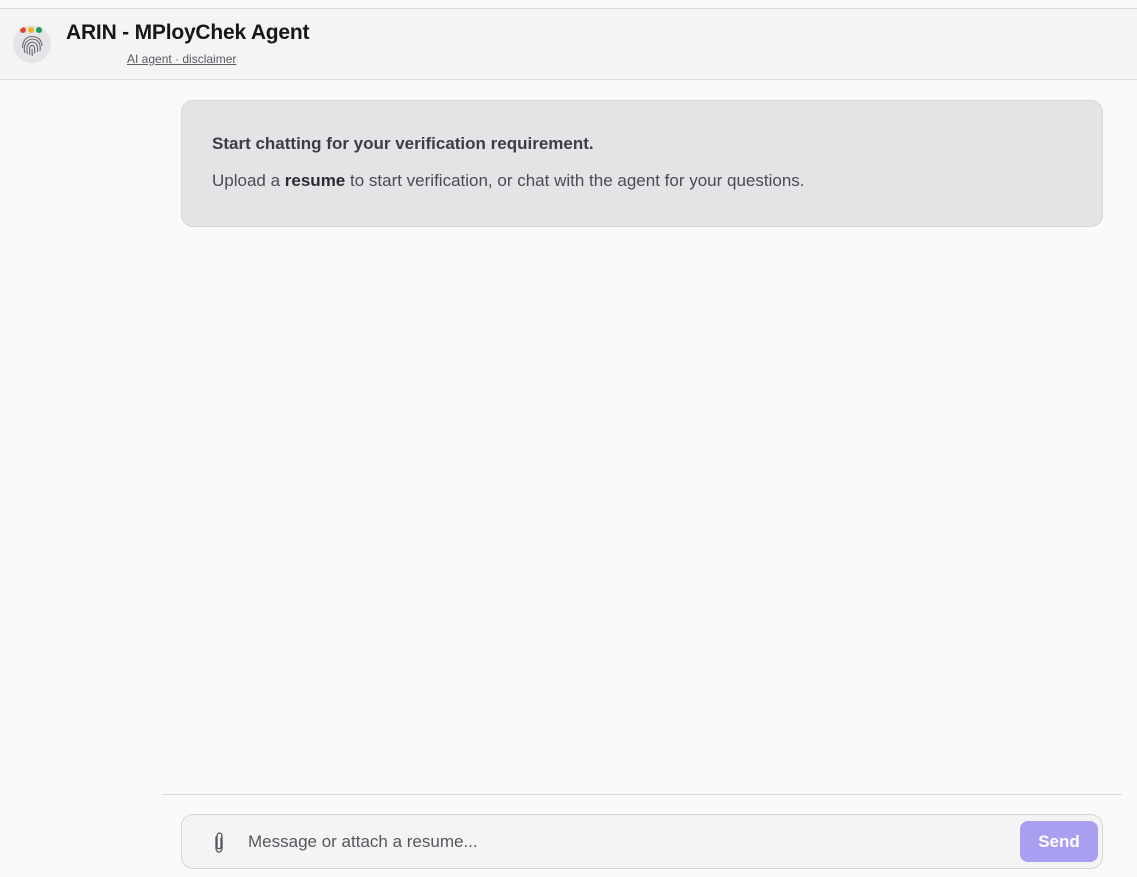 The image size is (1137, 877). What do you see at coordinates (248, 180) in the screenshot?
I see `welcome-body-prefix: Upload a` at bounding box center [248, 180].